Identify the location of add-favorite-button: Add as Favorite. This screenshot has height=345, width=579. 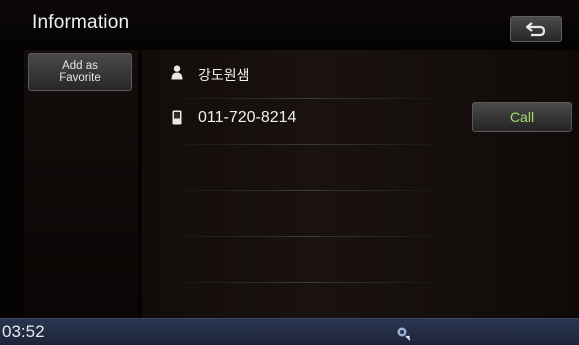
(80, 72).